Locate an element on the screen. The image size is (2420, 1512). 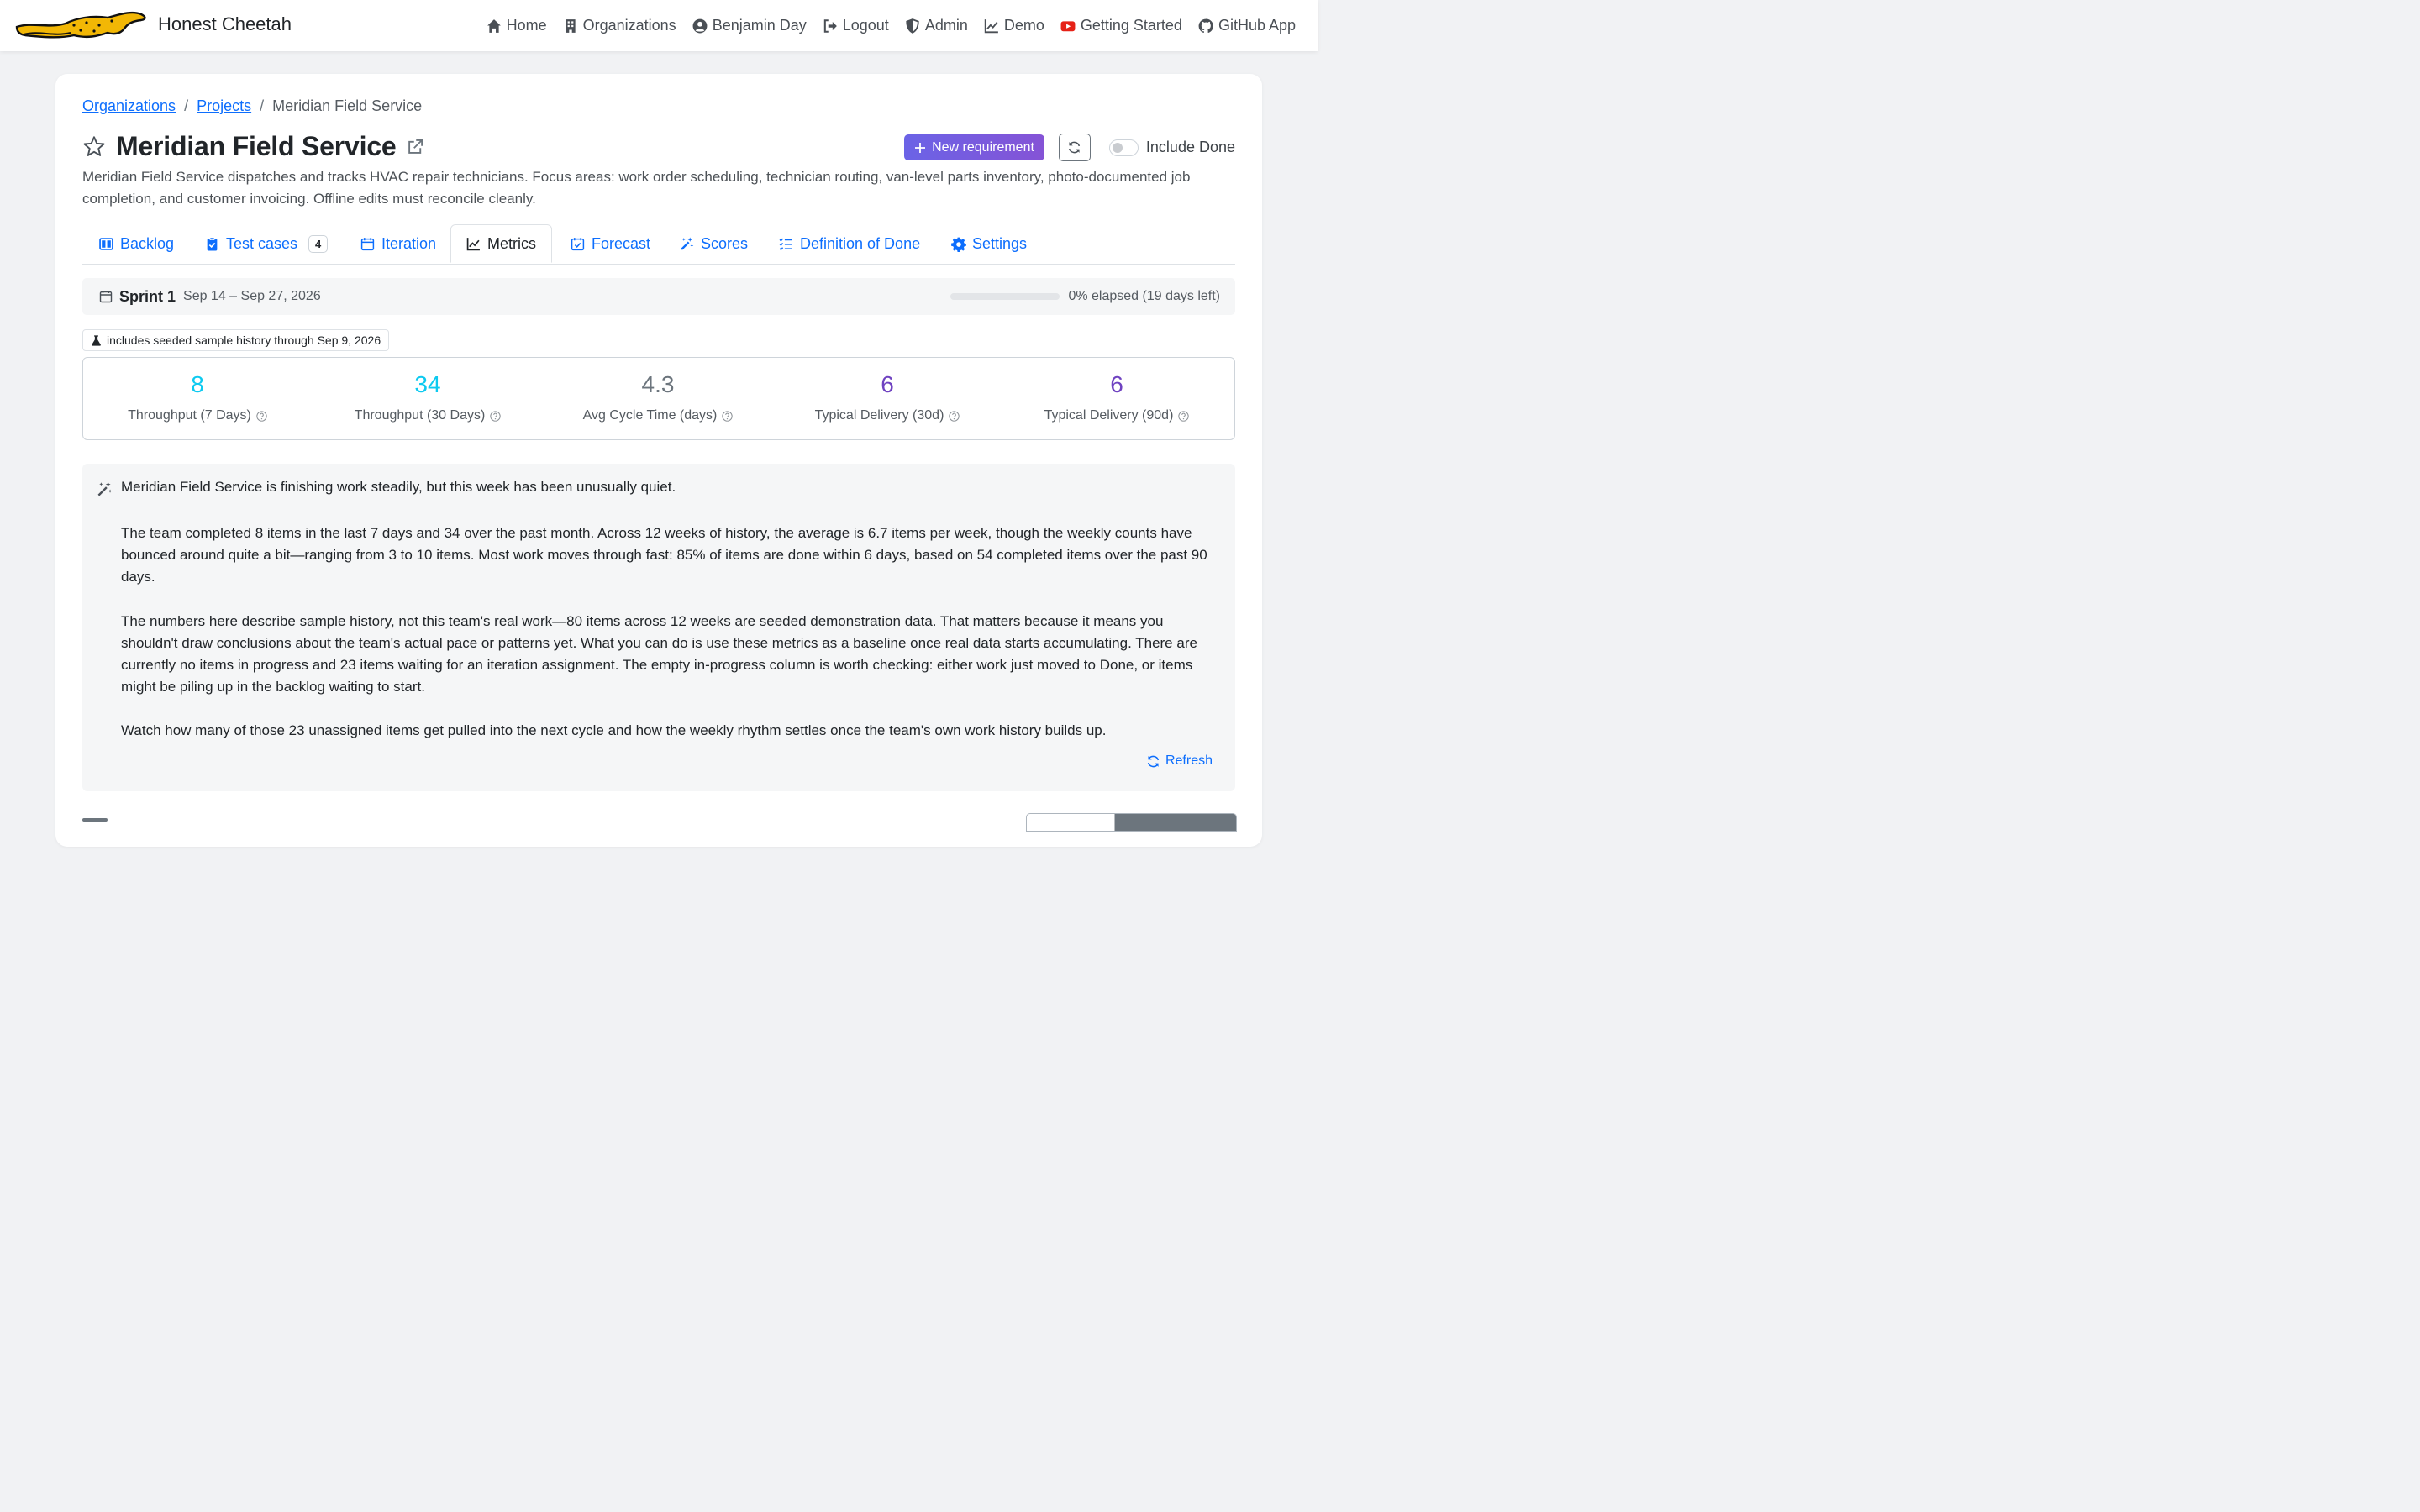
tab-iteration: Iteration is located at coordinates (398, 243).